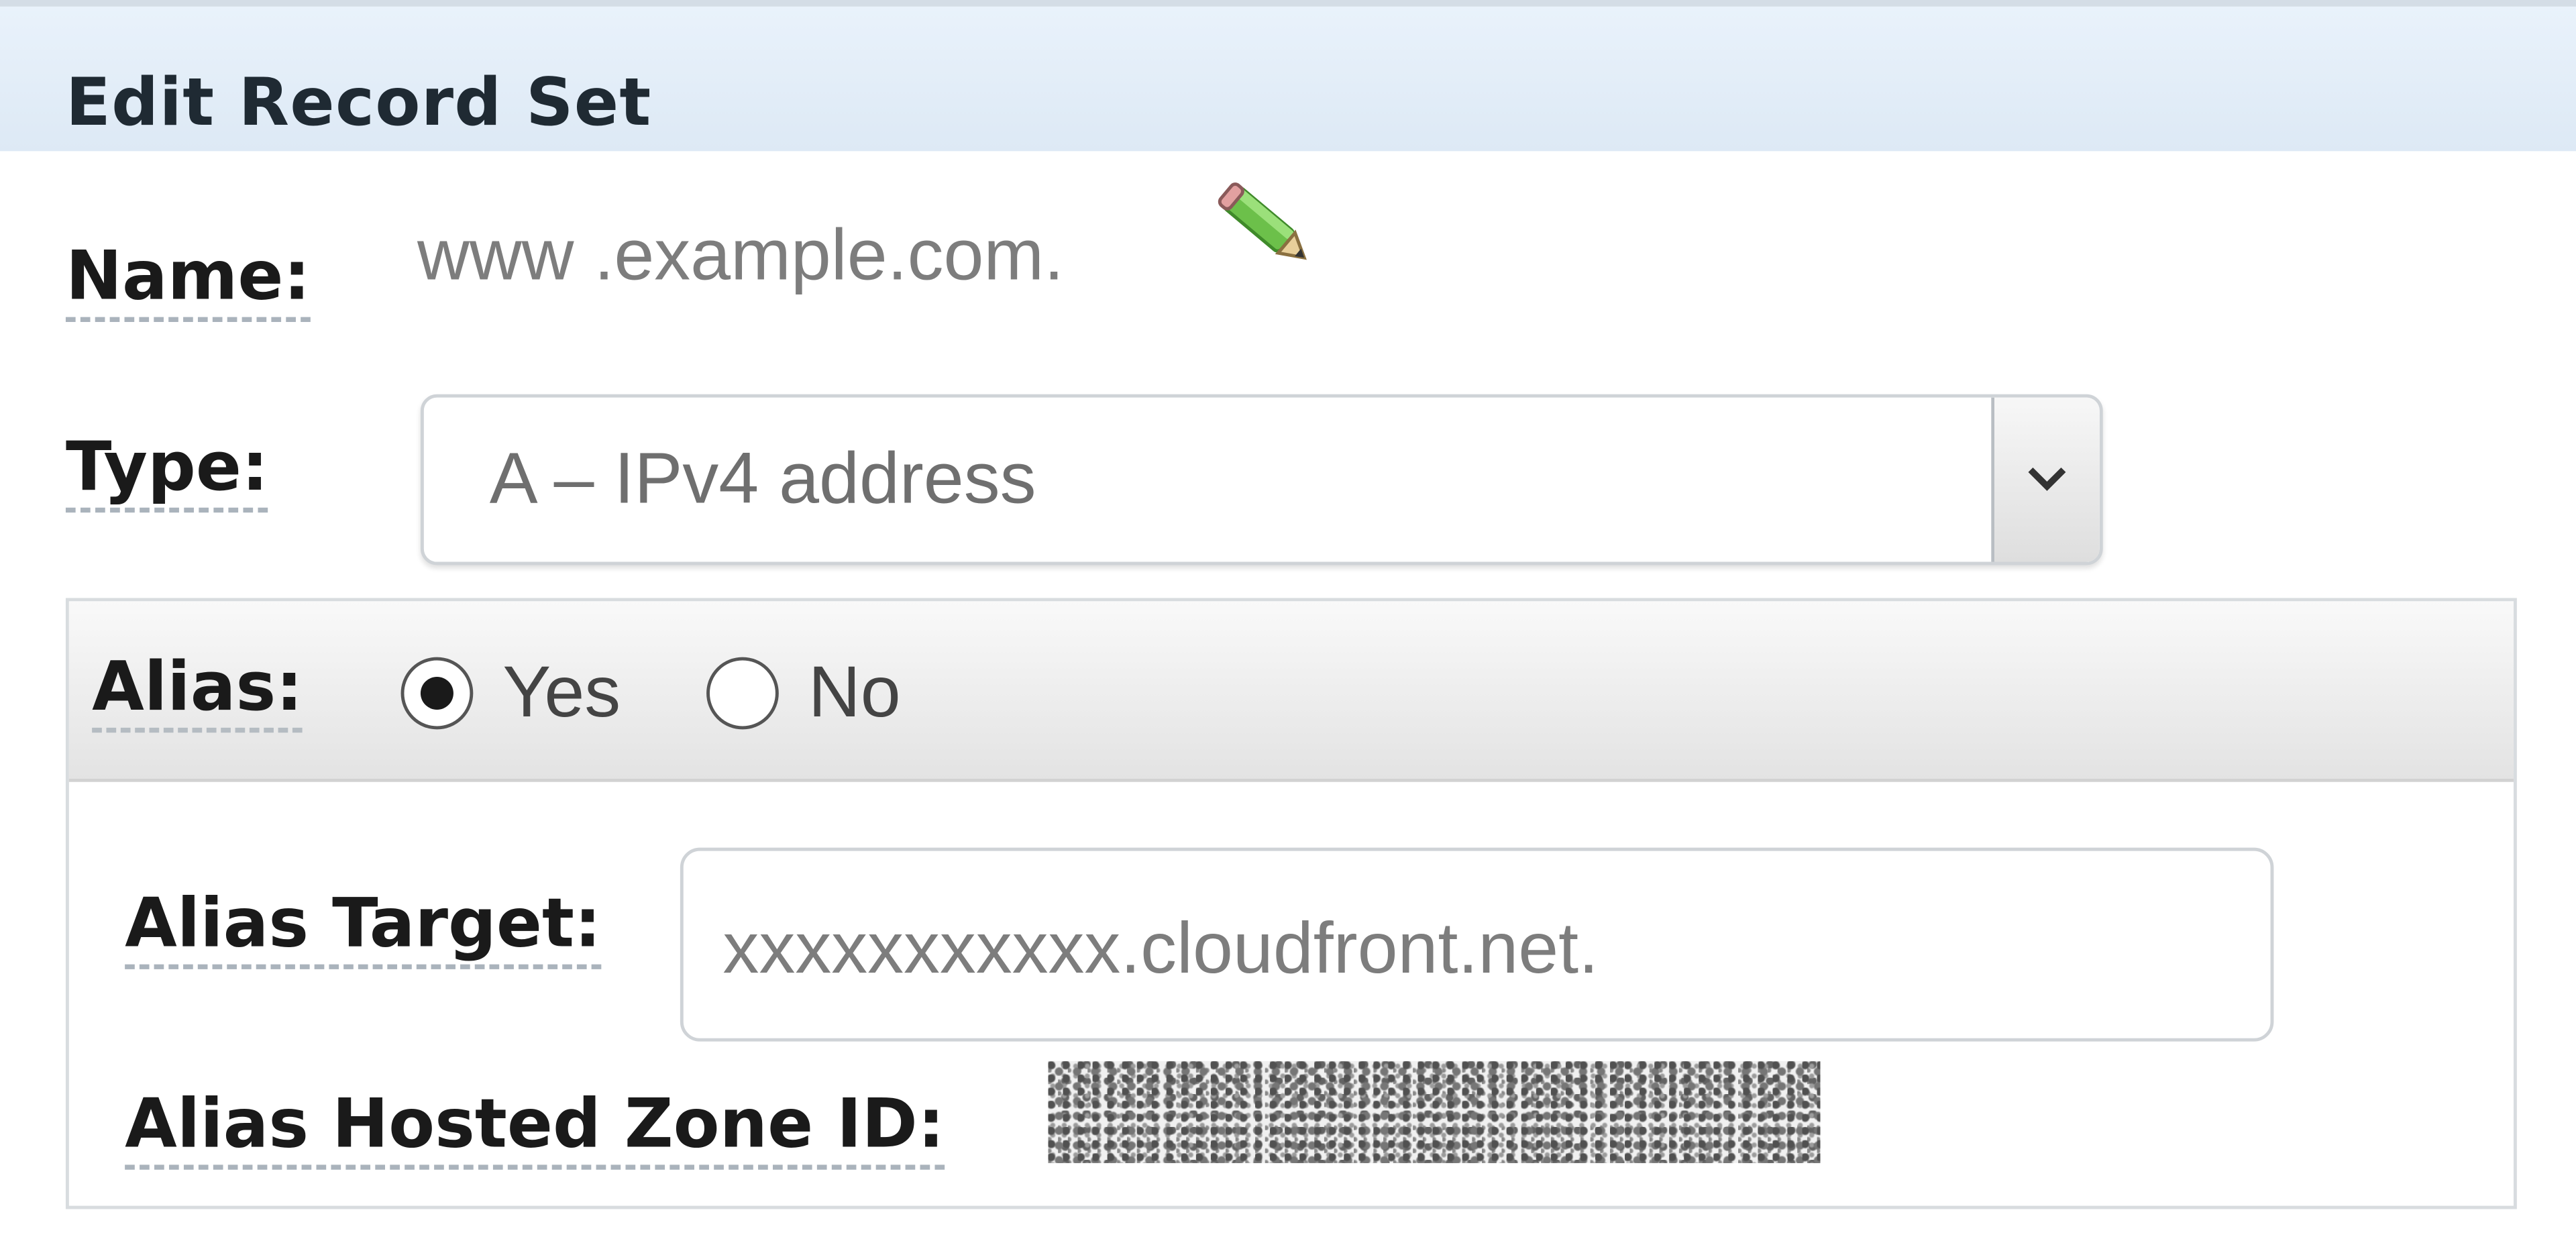 The height and width of the screenshot is (1247, 2576). What do you see at coordinates (762, 478) in the screenshot?
I see `type-select-value: A – IPv4 address` at bounding box center [762, 478].